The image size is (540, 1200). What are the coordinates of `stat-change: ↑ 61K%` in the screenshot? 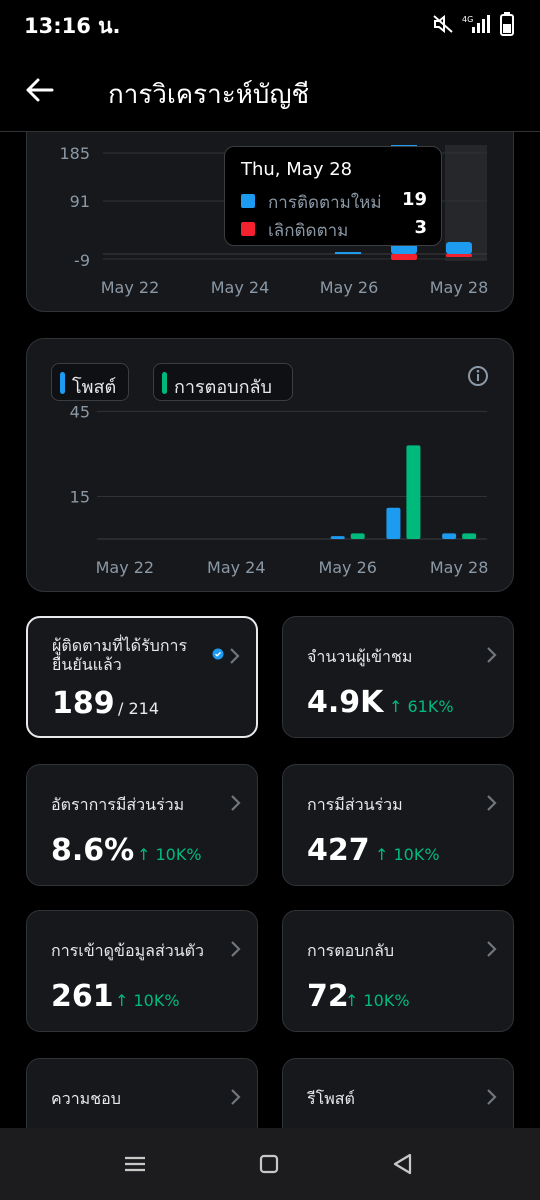 It's located at (421, 706).